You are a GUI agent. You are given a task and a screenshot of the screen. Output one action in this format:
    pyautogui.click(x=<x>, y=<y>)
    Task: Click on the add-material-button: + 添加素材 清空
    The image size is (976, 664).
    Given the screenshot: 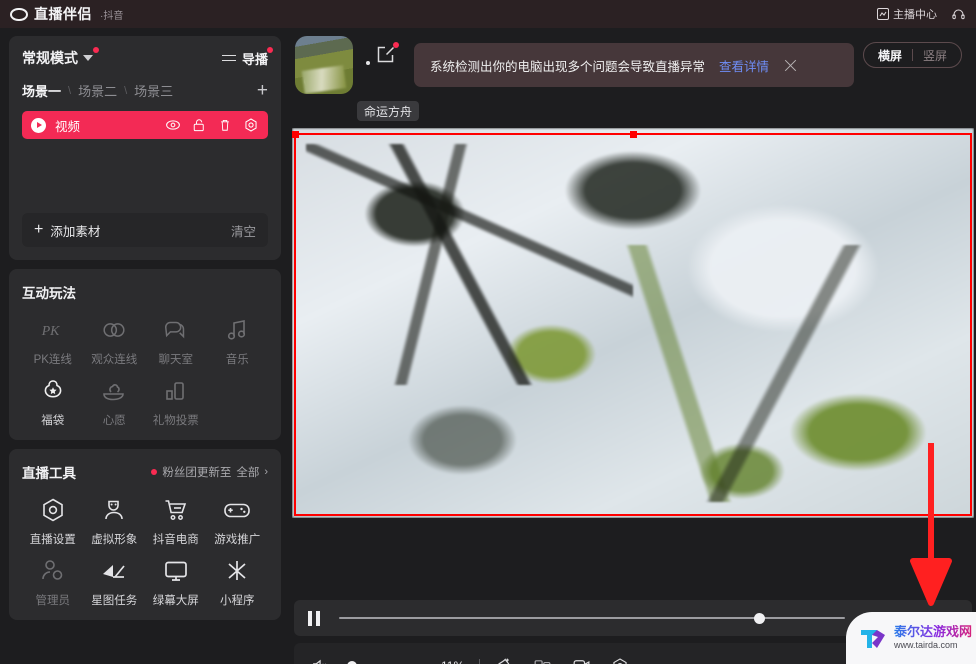 What is the action you would take?
    pyautogui.click(x=145, y=230)
    